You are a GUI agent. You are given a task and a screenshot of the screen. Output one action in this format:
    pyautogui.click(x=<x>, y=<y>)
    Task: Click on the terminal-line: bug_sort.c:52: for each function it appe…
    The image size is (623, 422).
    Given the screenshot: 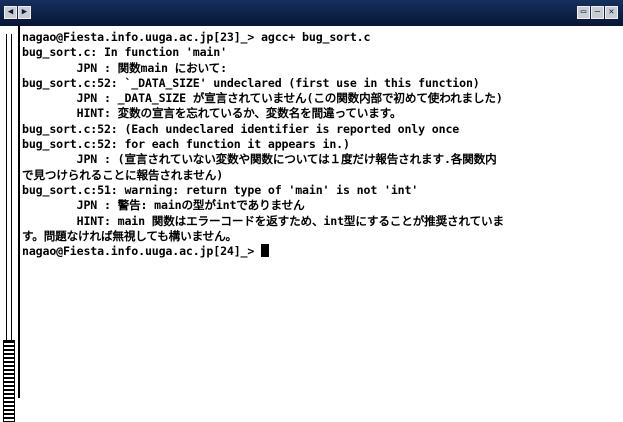 What is the action you would take?
    pyautogui.click(x=186, y=144)
    